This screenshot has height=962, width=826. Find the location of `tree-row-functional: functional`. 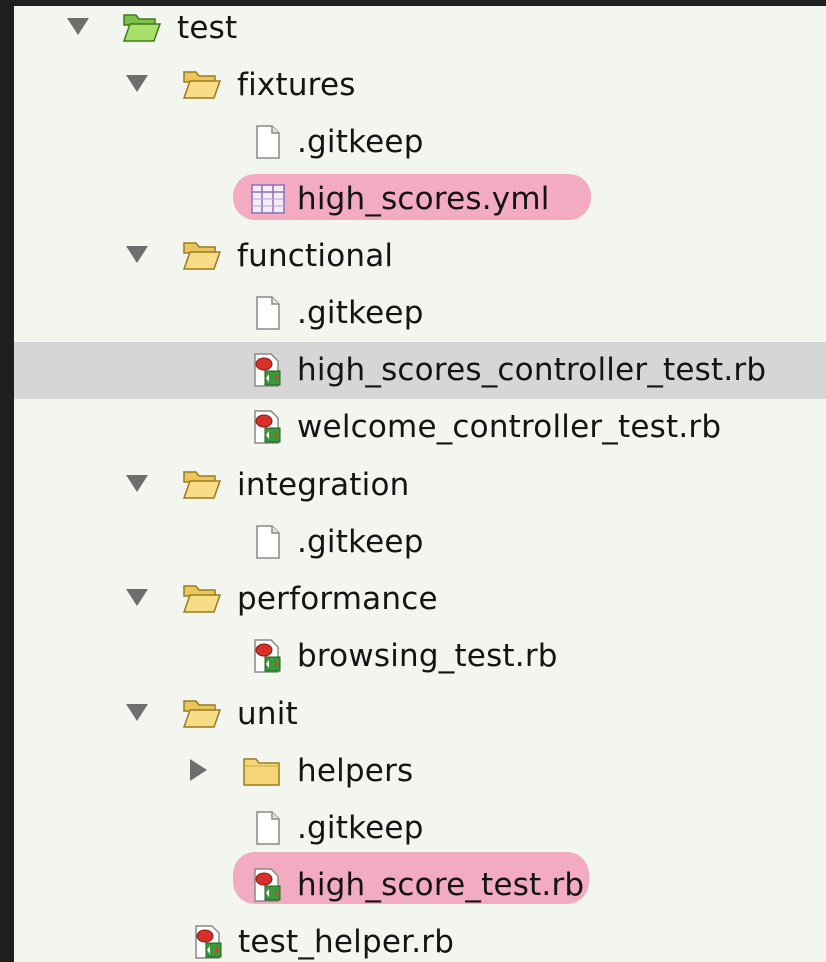

tree-row-functional: functional is located at coordinates (420, 256).